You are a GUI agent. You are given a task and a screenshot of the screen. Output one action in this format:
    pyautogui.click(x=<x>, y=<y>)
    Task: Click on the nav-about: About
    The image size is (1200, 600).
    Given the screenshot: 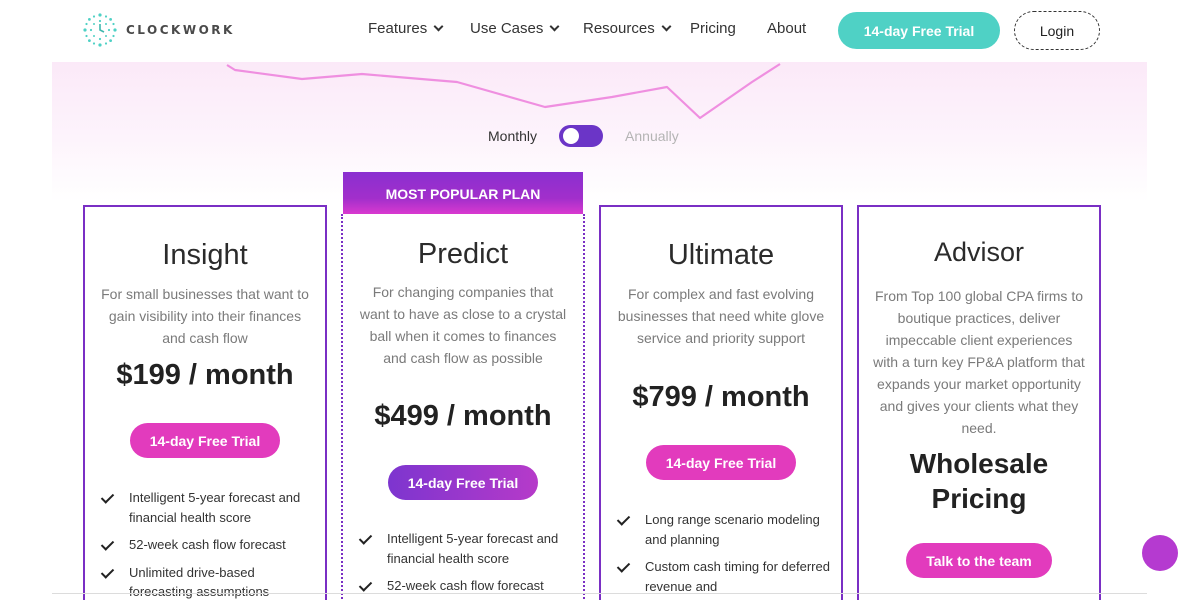 What is the action you would take?
    pyautogui.click(x=786, y=28)
    